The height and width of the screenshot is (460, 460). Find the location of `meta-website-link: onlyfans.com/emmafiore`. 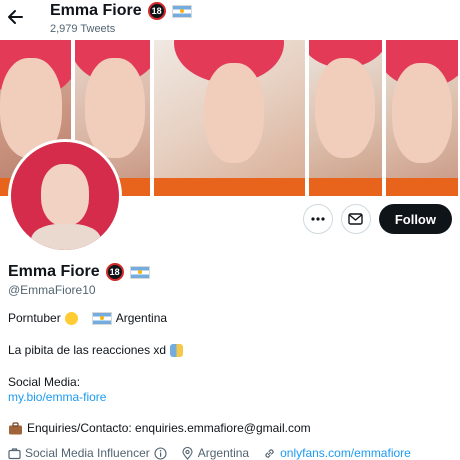

meta-website-link: onlyfans.com/emmafiore is located at coordinates (345, 453).